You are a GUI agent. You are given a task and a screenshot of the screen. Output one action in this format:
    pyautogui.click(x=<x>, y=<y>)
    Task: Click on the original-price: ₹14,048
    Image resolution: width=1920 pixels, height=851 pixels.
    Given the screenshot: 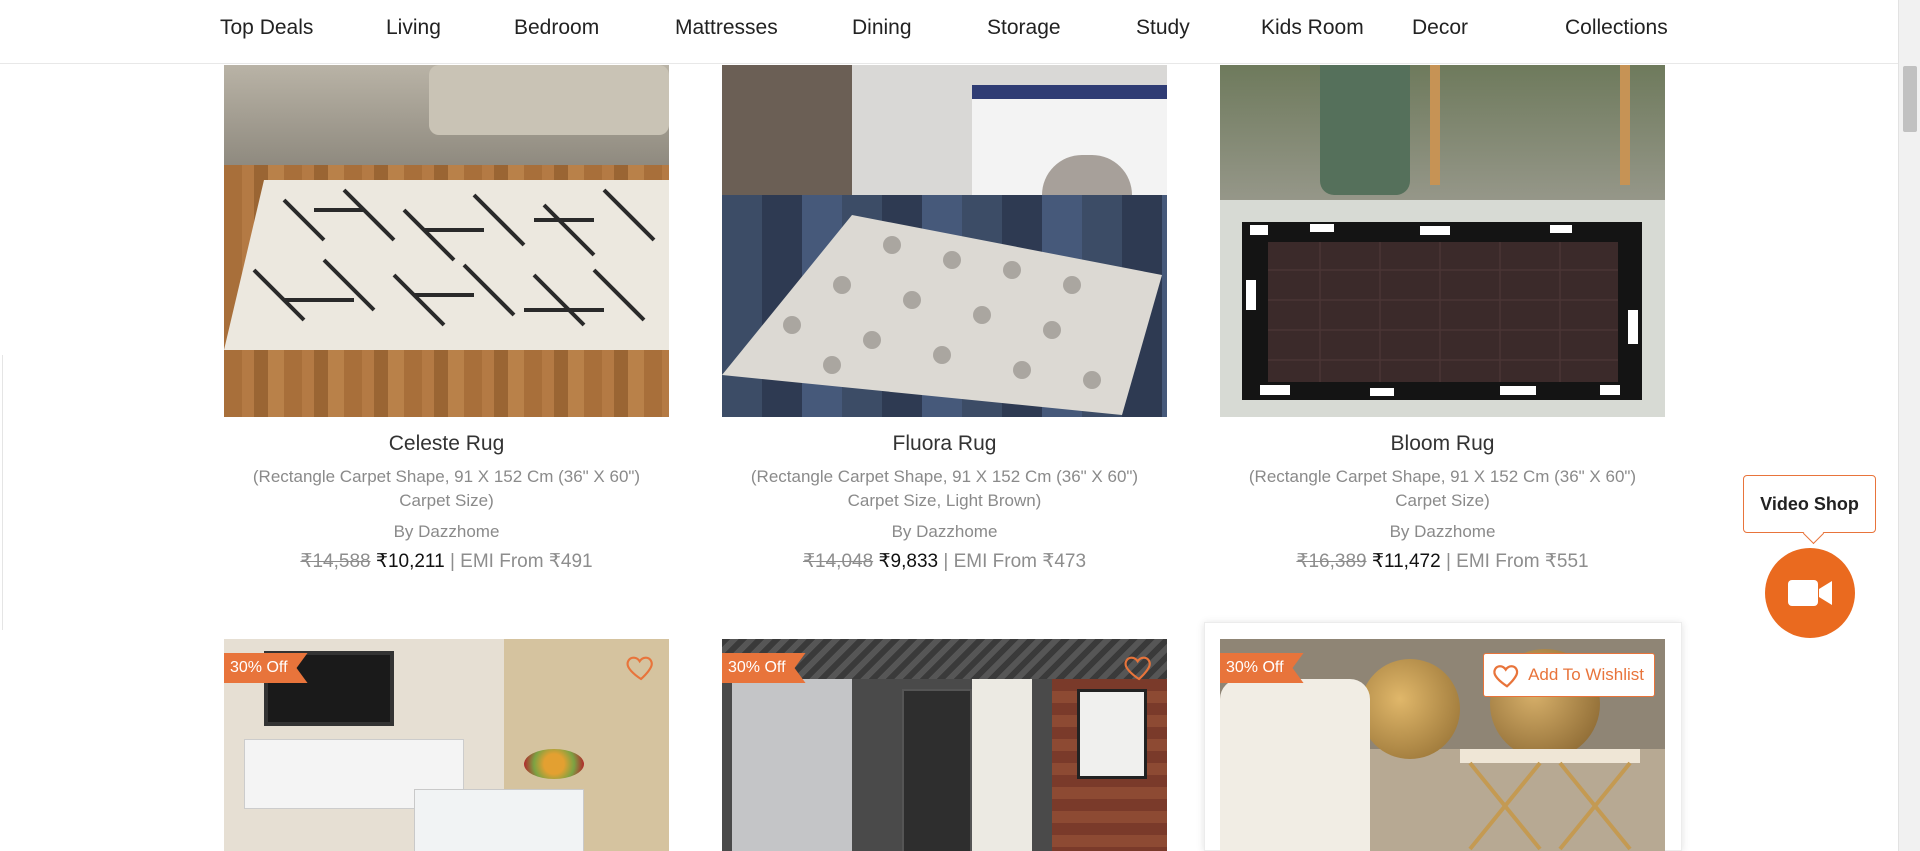 What is the action you would take?
    pyautogui.click(x=838, y=561)
    